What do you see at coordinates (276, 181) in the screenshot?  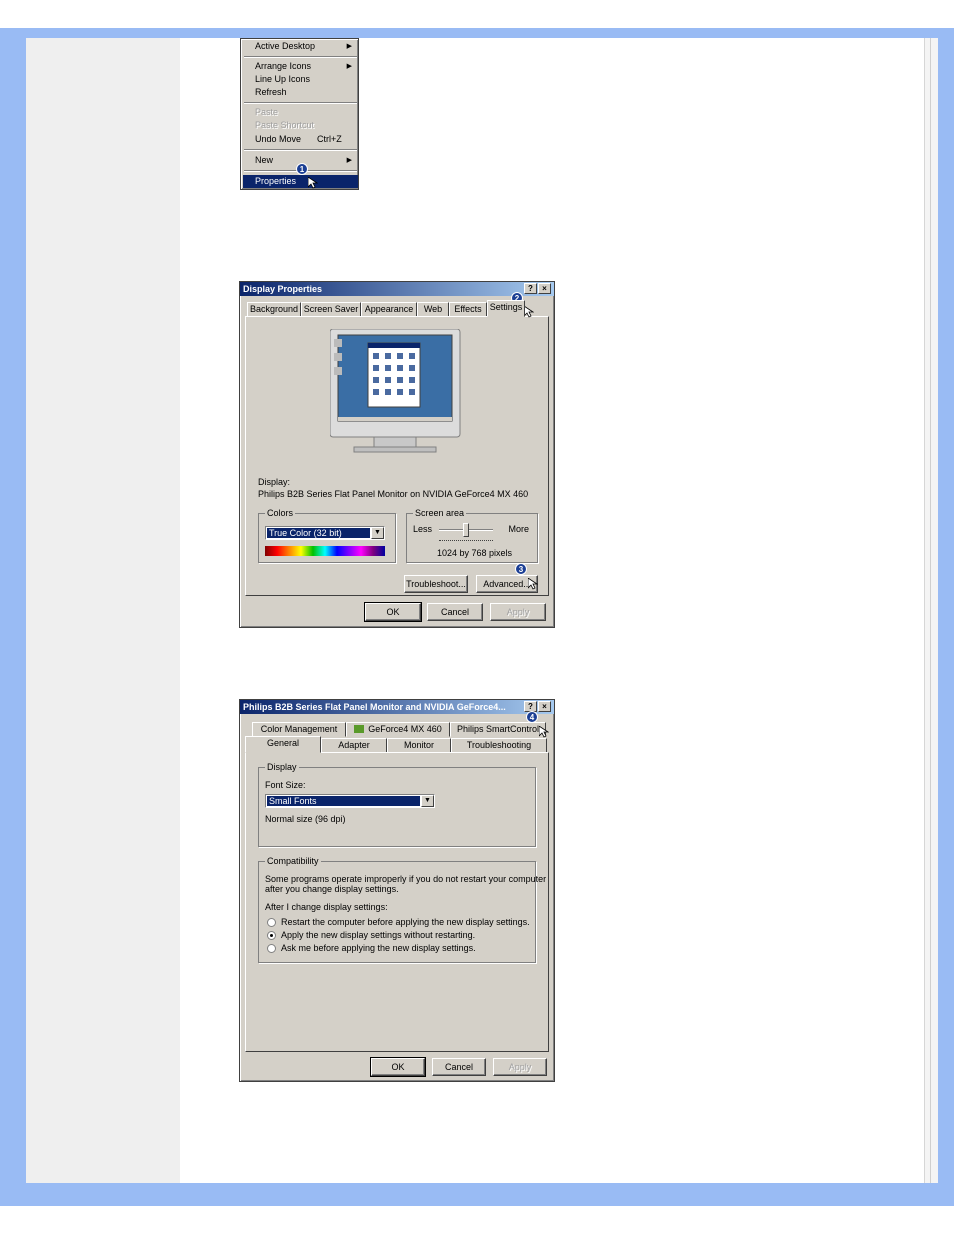 I see `menu-item-label: Properties` at bounding box center [276, 181].